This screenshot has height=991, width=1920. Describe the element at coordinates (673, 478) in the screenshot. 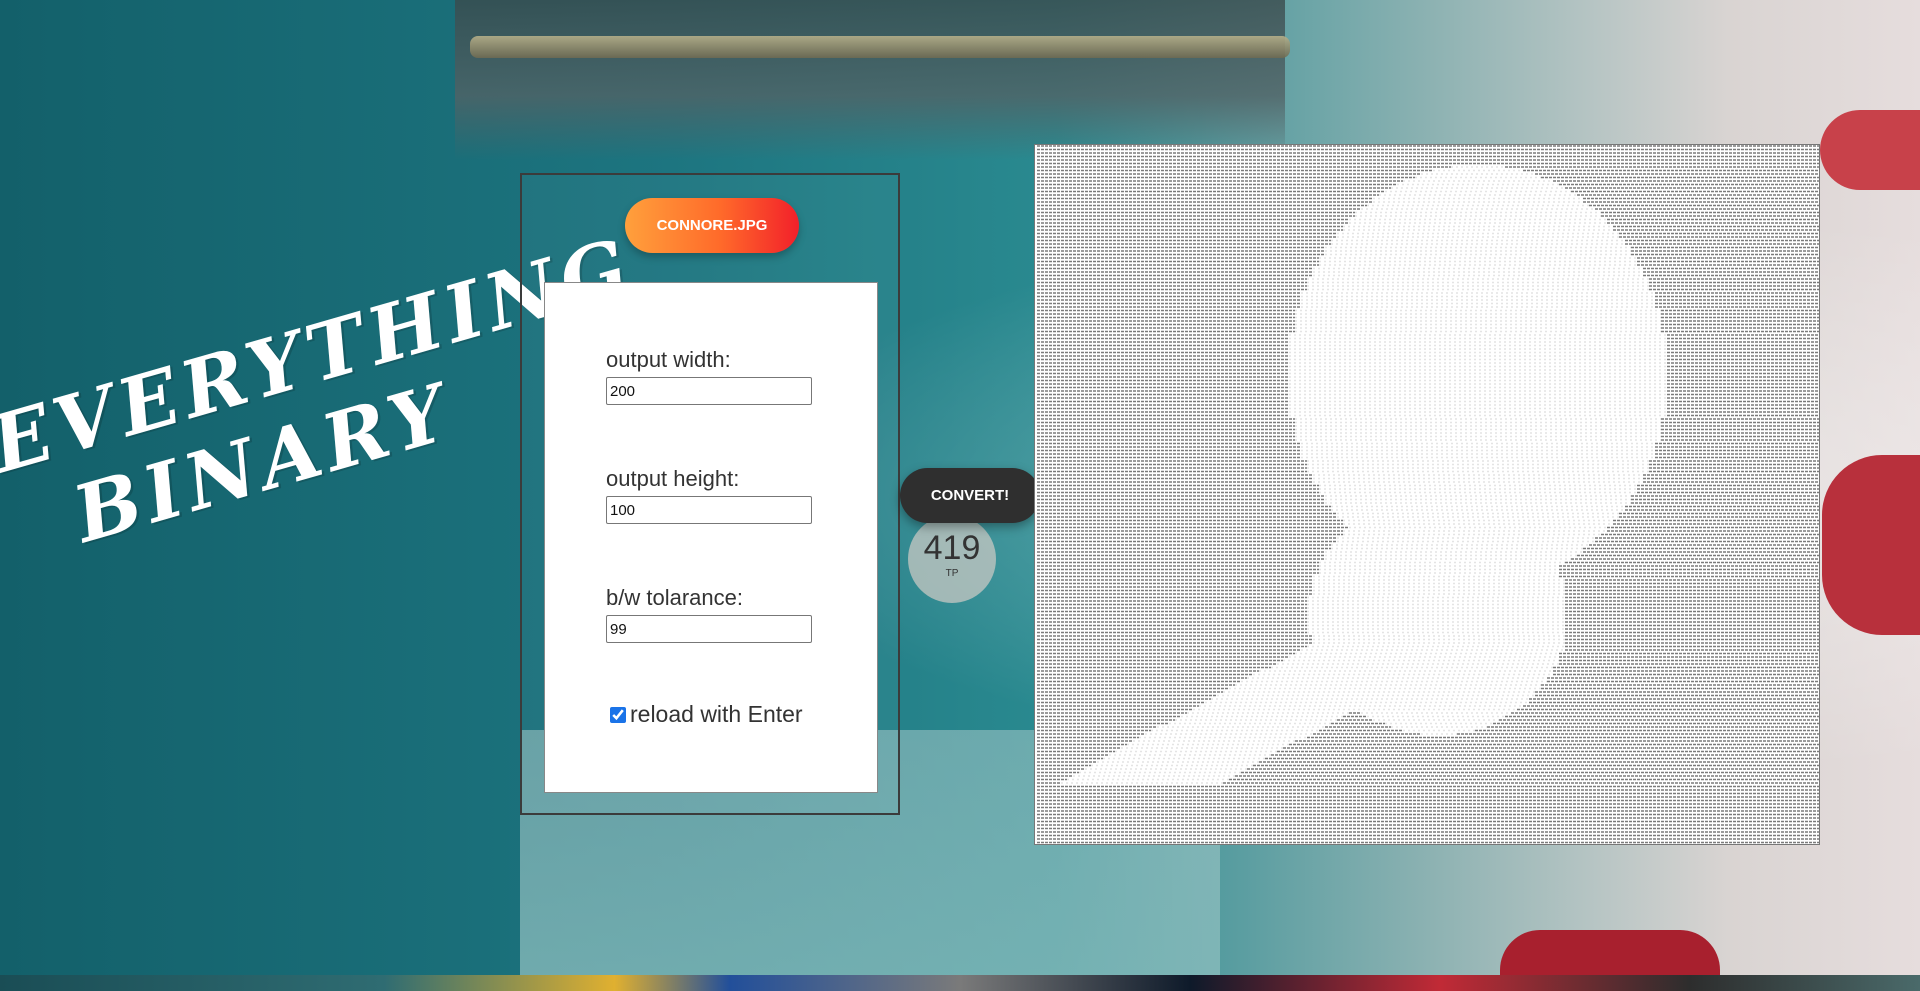

I see `output-height-label: output height:` at that location.